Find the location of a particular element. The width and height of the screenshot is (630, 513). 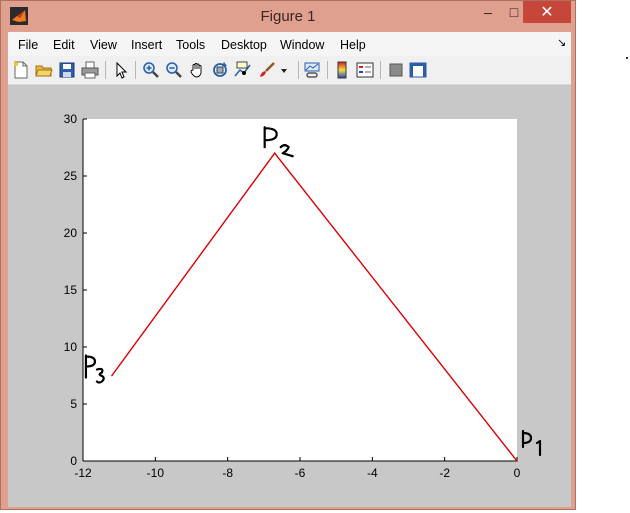

brush-icon is located at coordinates (267, 70).